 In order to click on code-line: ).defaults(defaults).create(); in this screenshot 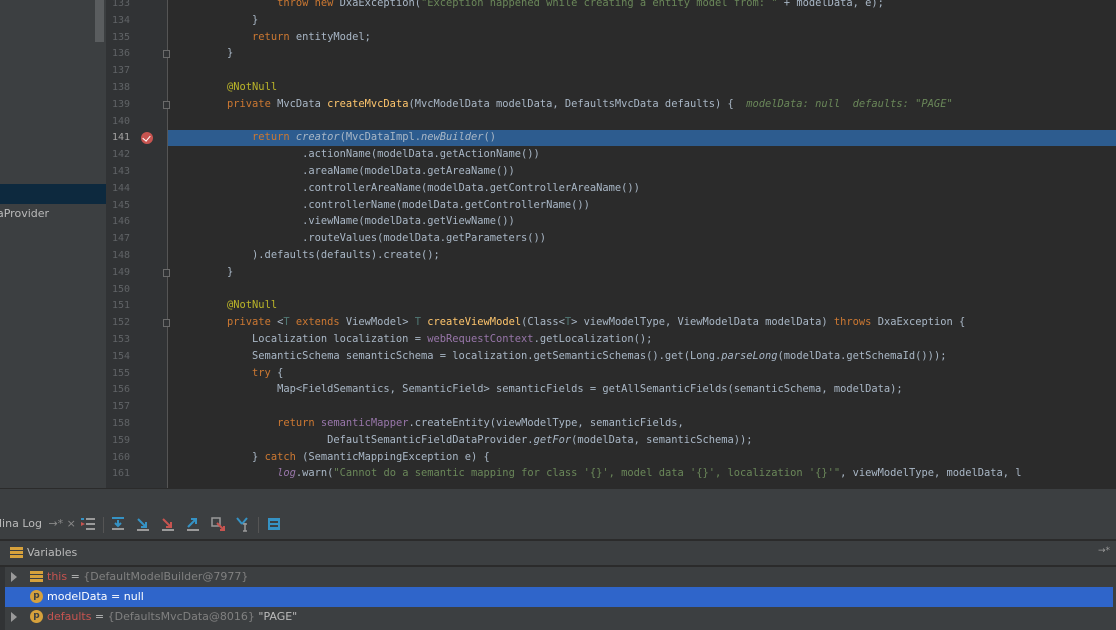, I will do `click(321, 255)`.